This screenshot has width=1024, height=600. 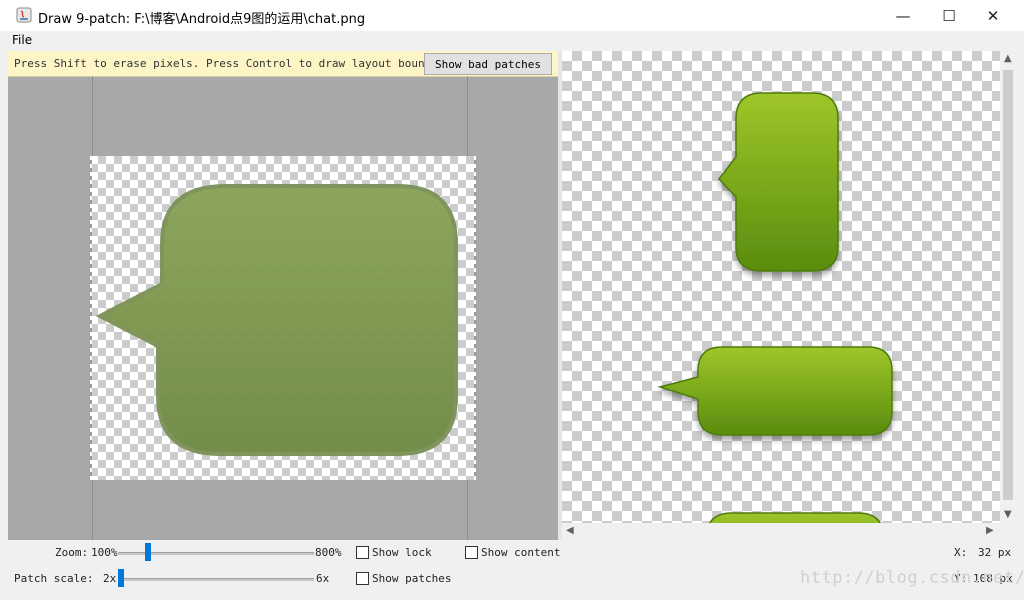 I want to click on menu-file: File, so click(x=22, y=40).